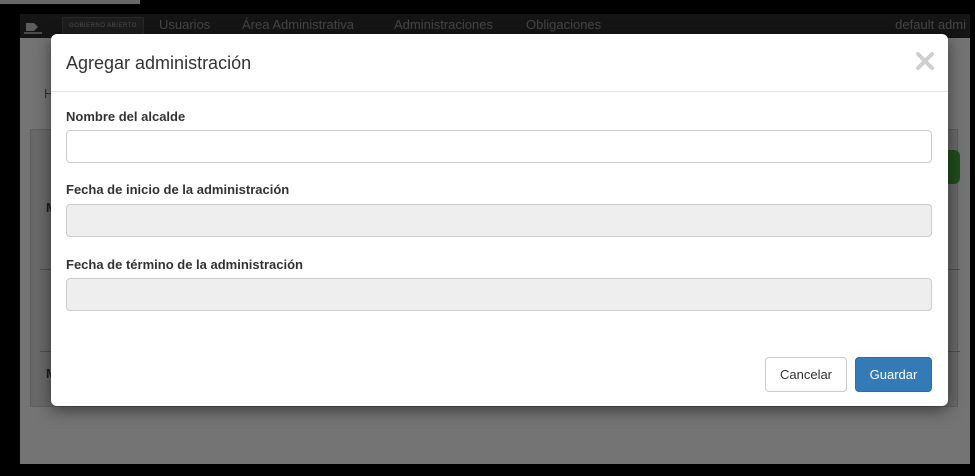 The image size is (975, 476). What do you see at coordinates (499, 63) in the screenshot?
I see `modal-header: Agregar administración` at bounding box center [499, 63].